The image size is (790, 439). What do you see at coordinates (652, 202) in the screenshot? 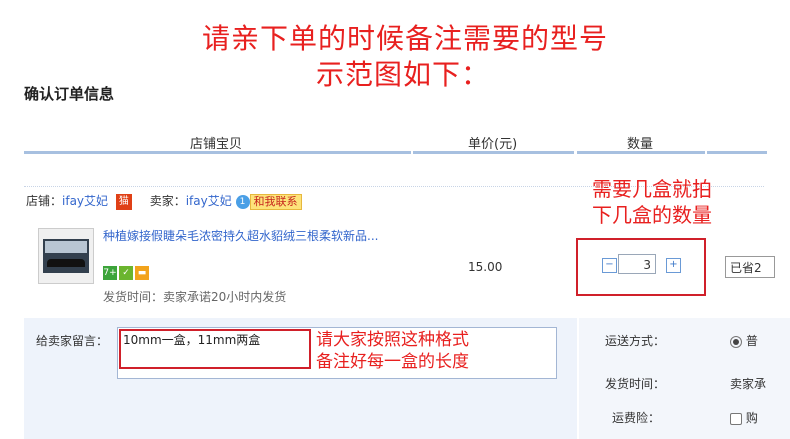
I see `annotation-quantity: 需要几盒就拍 下几盒的数量` at bounding box center [652, 202].